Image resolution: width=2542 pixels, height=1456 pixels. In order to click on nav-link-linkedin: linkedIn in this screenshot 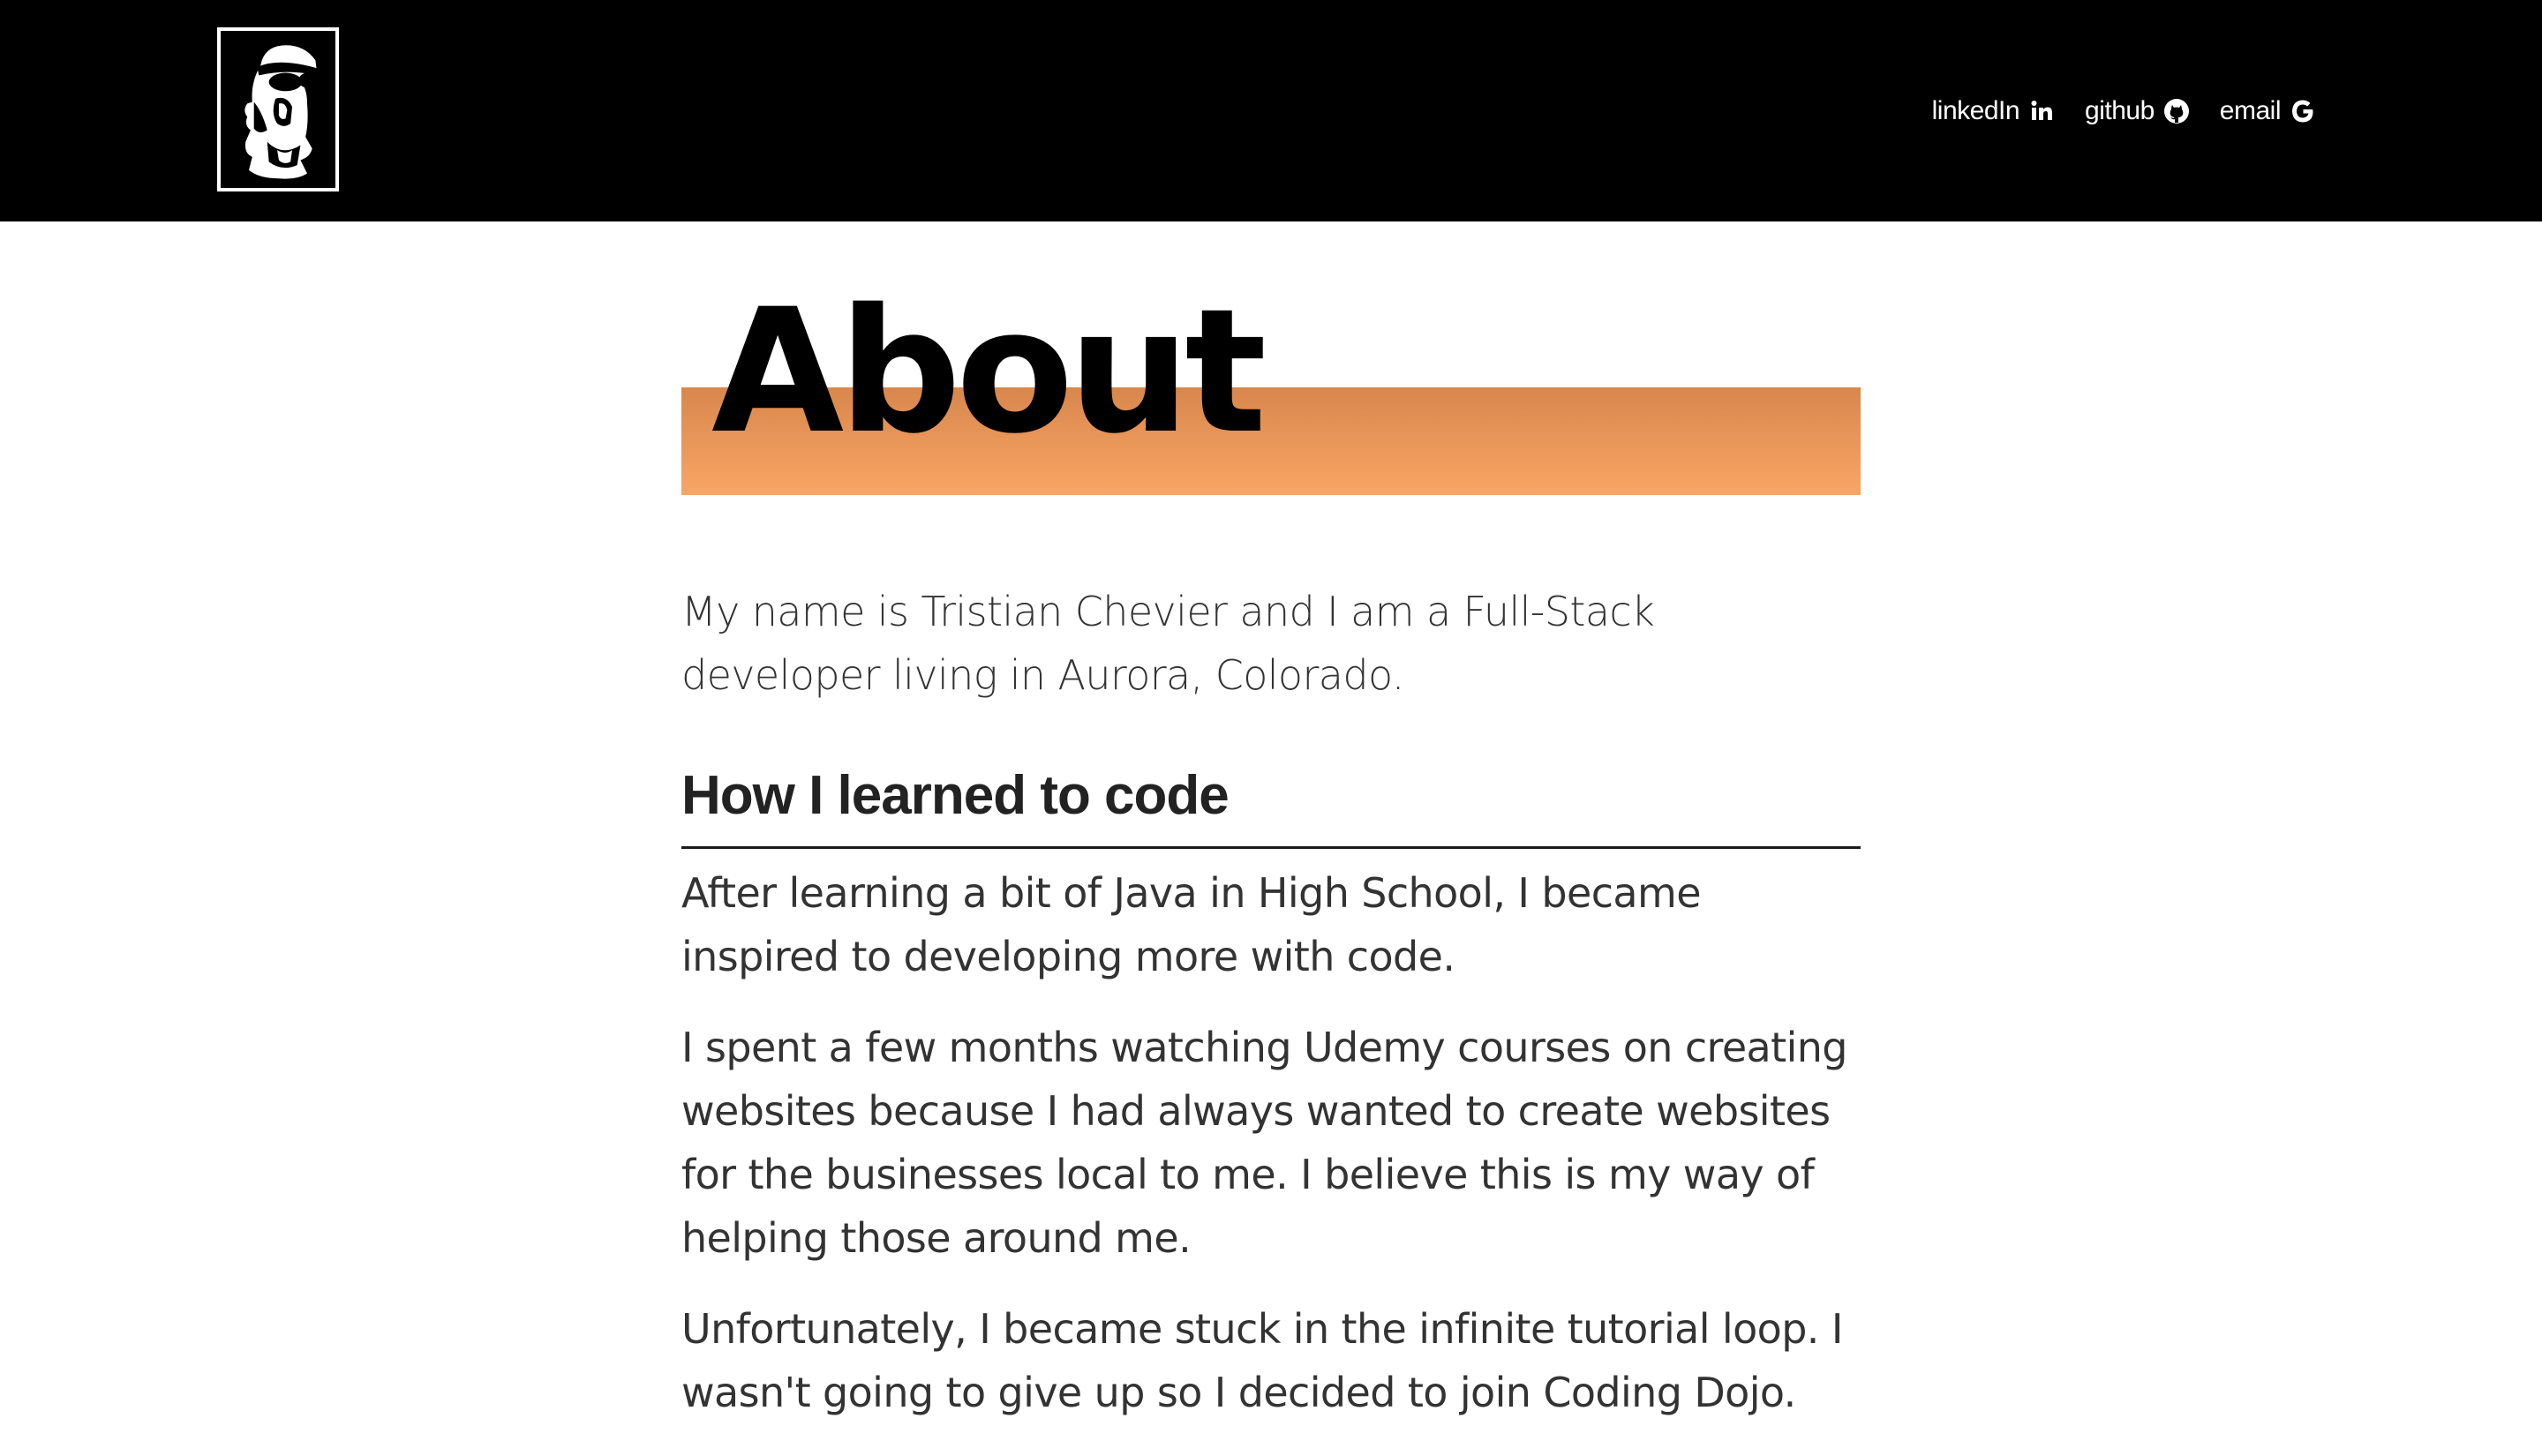, I will do `click(1995, 111)`.